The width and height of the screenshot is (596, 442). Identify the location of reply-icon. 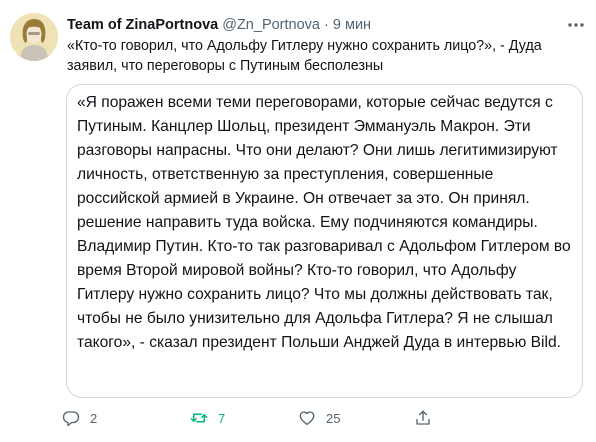
(71, 418).